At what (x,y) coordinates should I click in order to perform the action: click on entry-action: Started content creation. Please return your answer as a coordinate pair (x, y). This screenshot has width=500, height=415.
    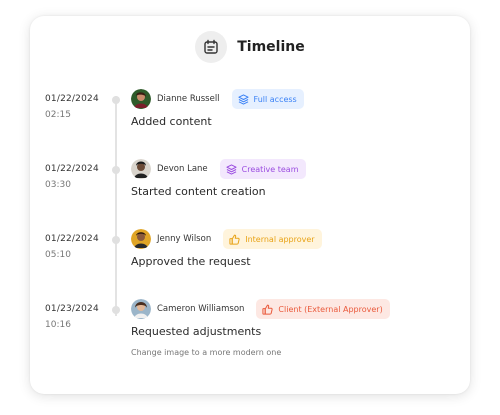
    Looking at the image, I should click on (198, 191).